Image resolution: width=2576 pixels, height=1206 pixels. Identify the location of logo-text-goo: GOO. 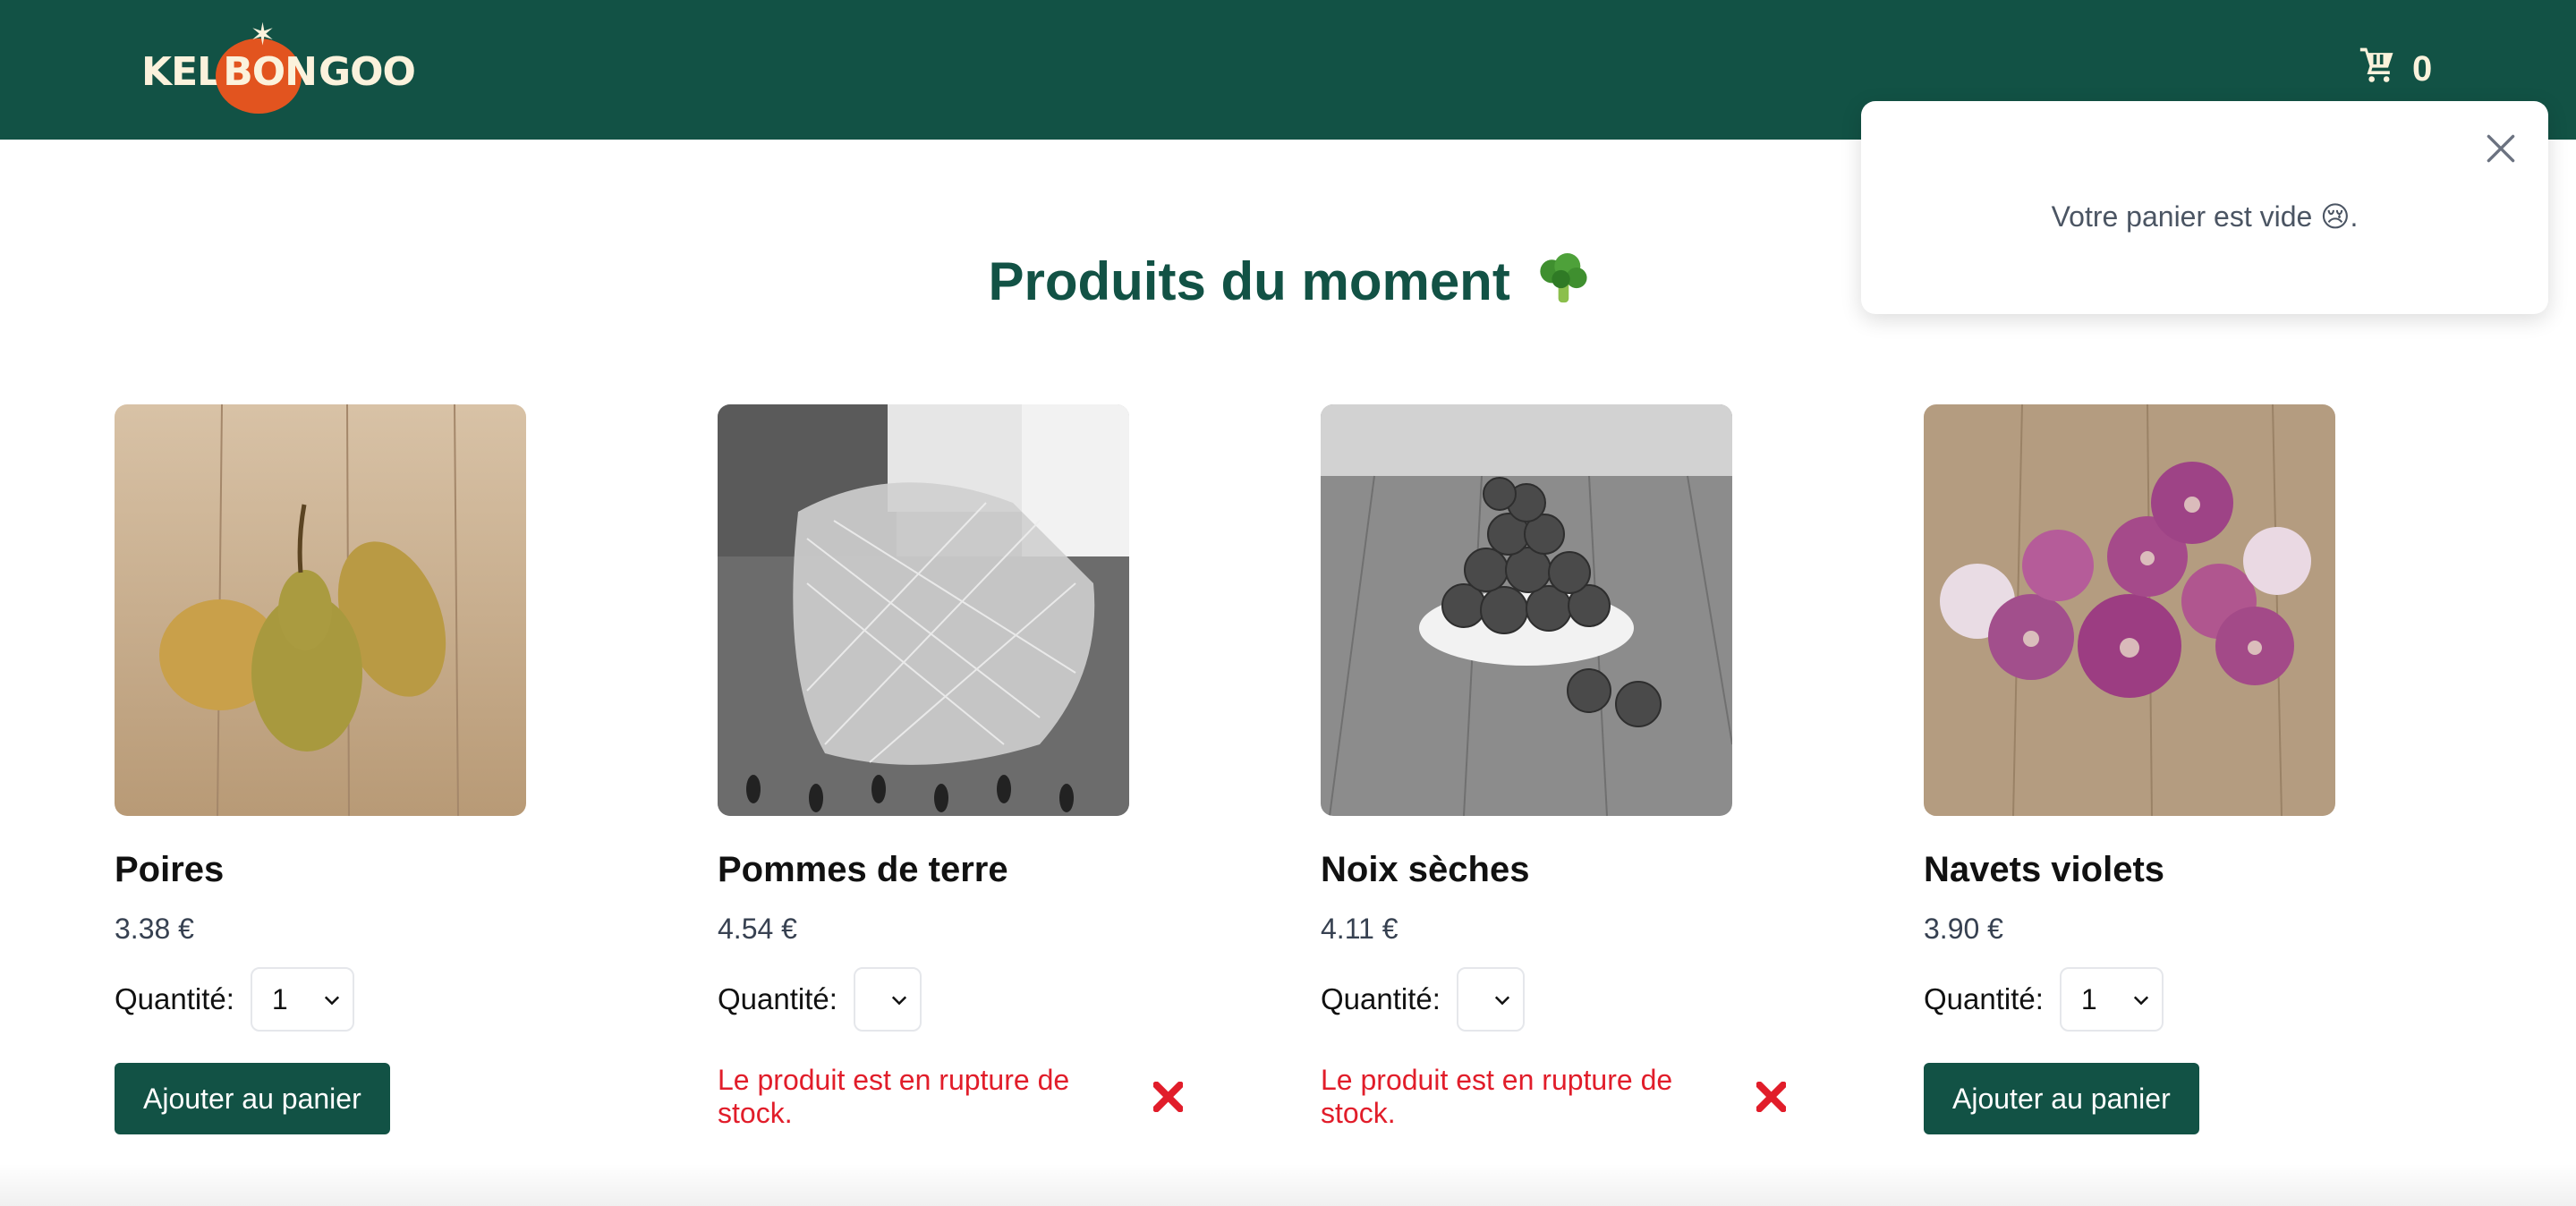
(367, 71).